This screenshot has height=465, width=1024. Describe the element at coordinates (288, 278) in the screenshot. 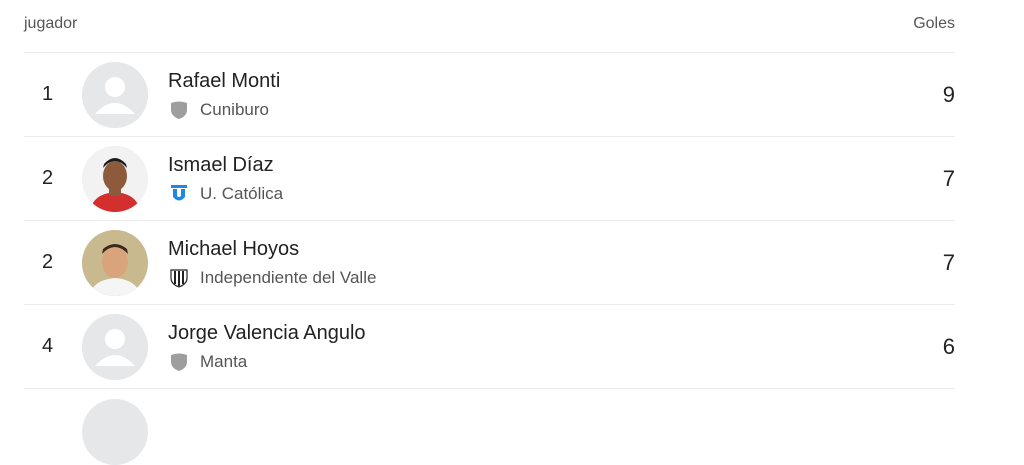

I see `team-name: Independiente del Valle` at that location.